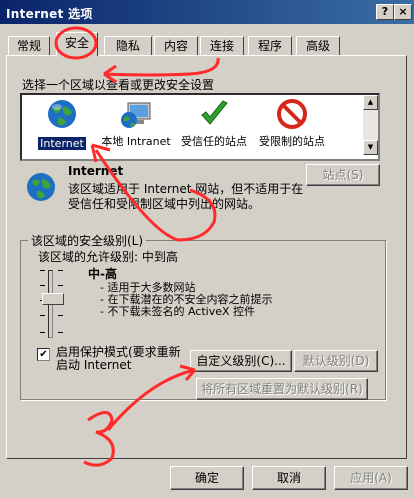 The image size is (414, 498). Describe the element at coordinates (371, 478) in the screenshot. I see `apply-button: 应用(A)` at that location.